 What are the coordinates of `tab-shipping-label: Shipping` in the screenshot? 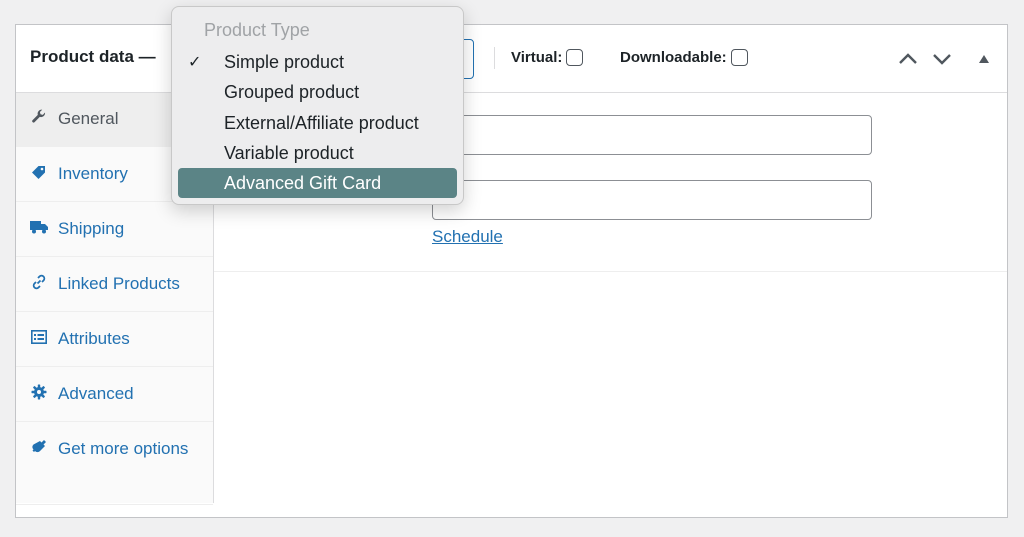 It's located at (91, 228).